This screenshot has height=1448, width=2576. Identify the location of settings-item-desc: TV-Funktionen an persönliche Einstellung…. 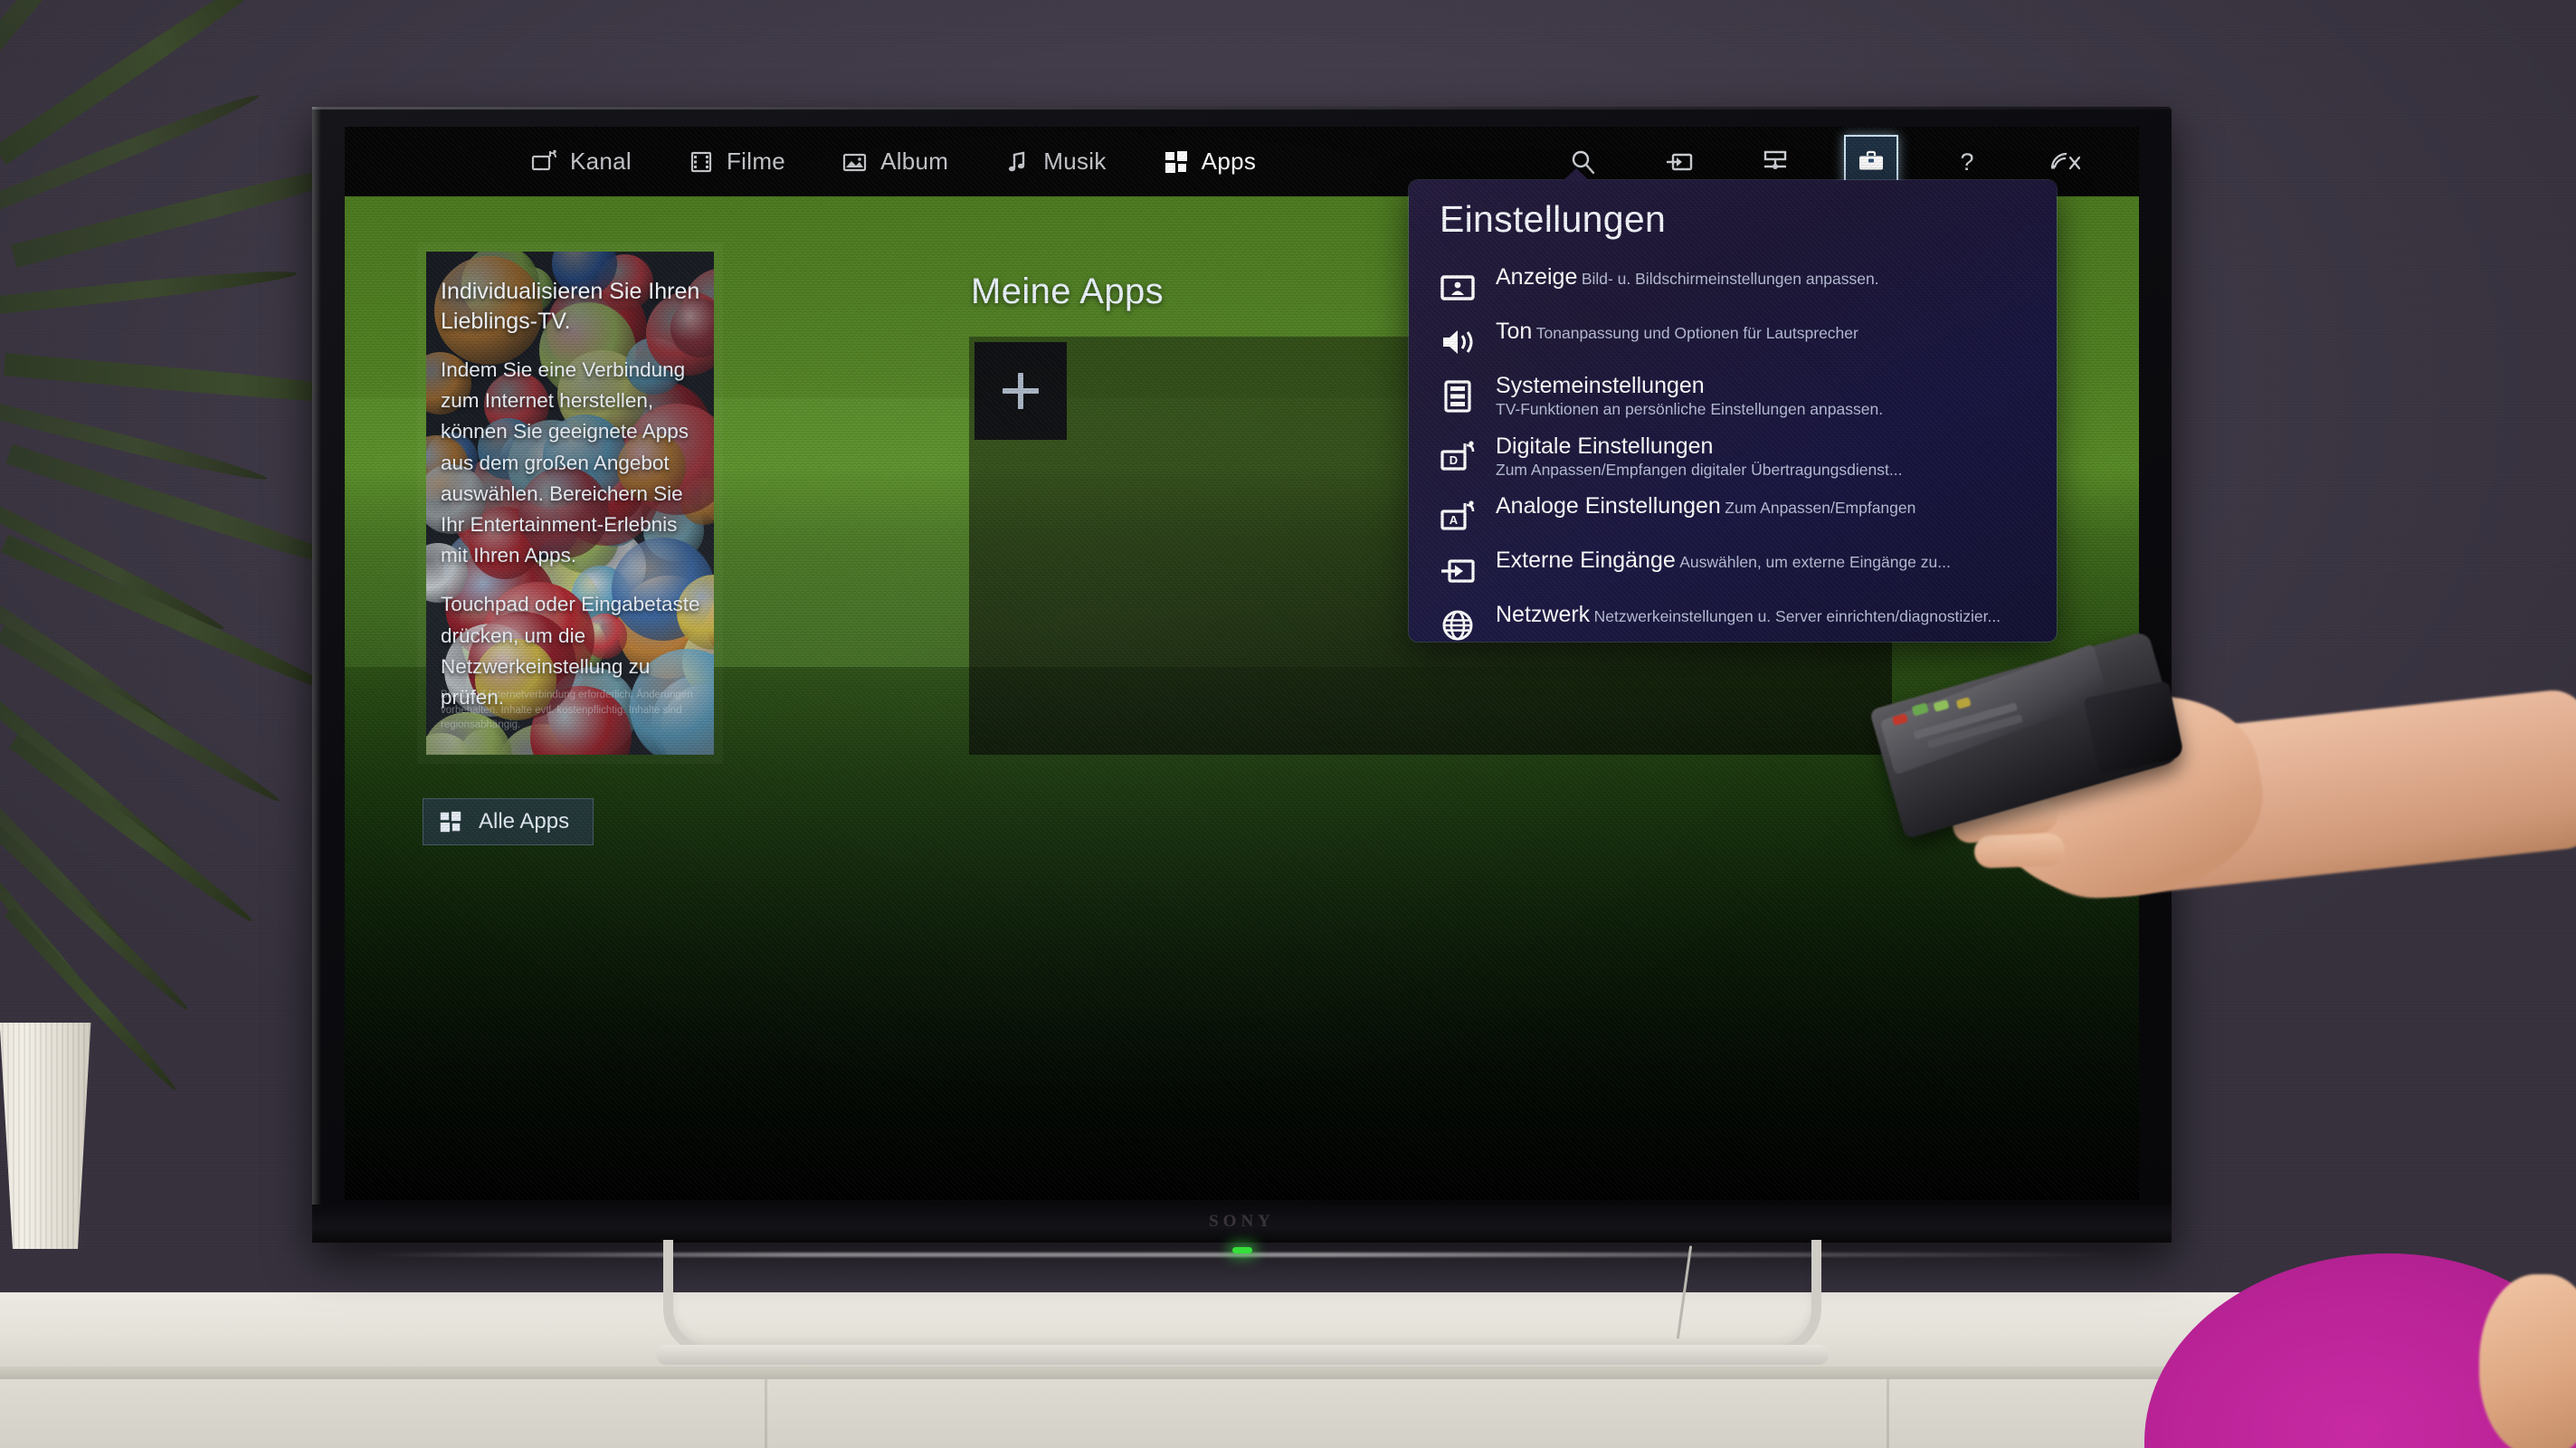
(1690, 409).